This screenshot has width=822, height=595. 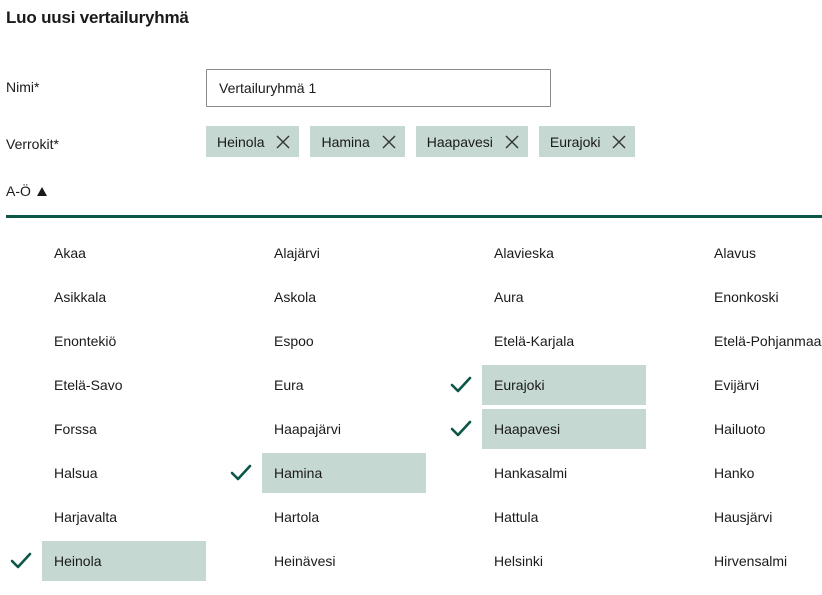 I want to click on municipality-item: Espoo, so click(x=344, y=341).